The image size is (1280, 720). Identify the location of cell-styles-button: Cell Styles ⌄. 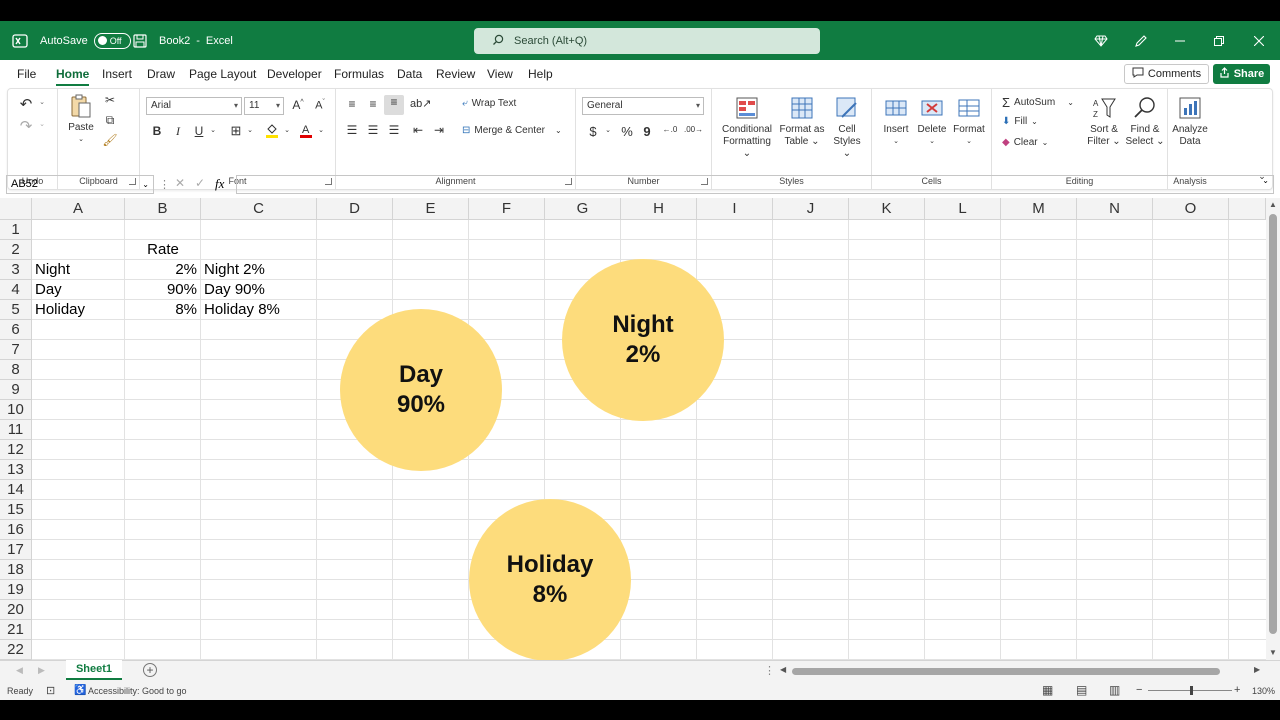
(847, 127).